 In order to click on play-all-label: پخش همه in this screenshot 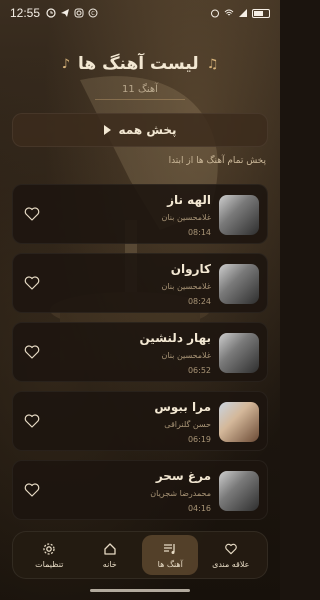, I will do `click(147, 130)`.